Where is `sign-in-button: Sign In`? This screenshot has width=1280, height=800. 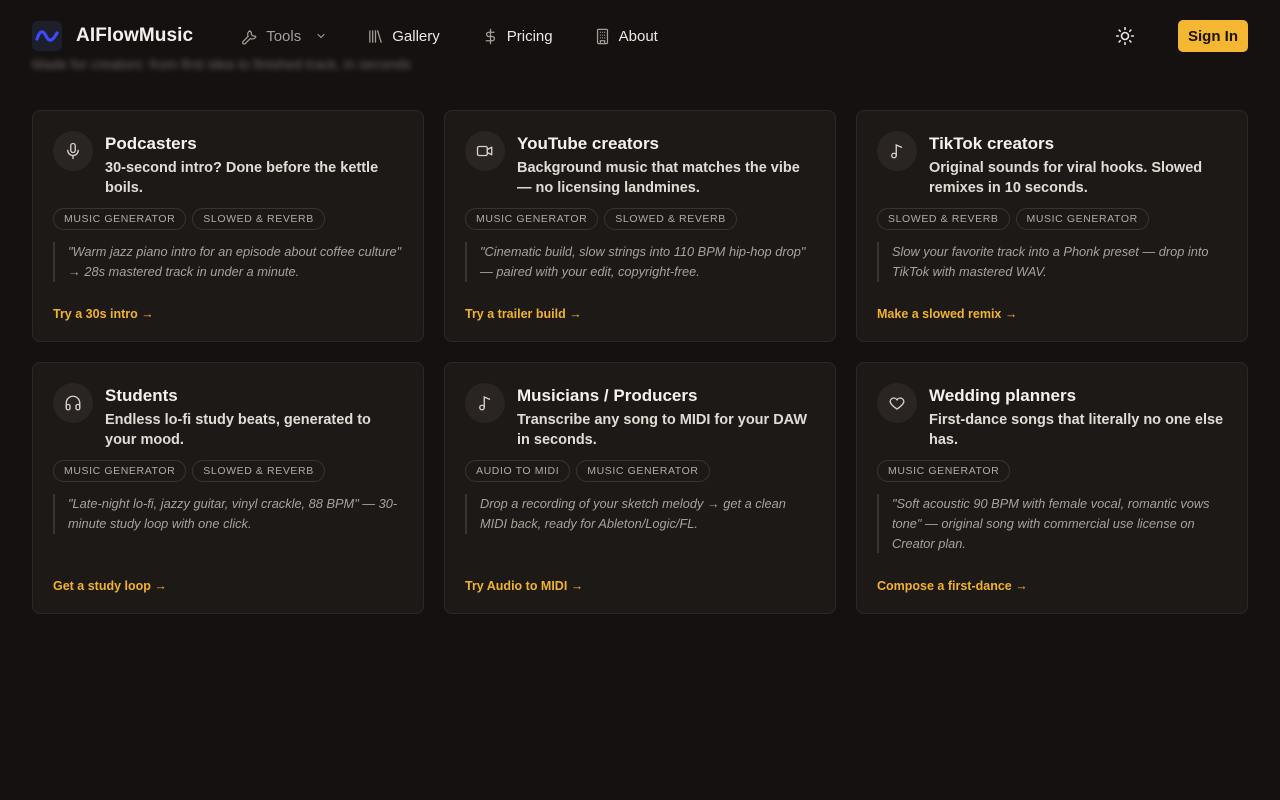 sign-in-button: Sign In is located at coordinates (1213, 36).